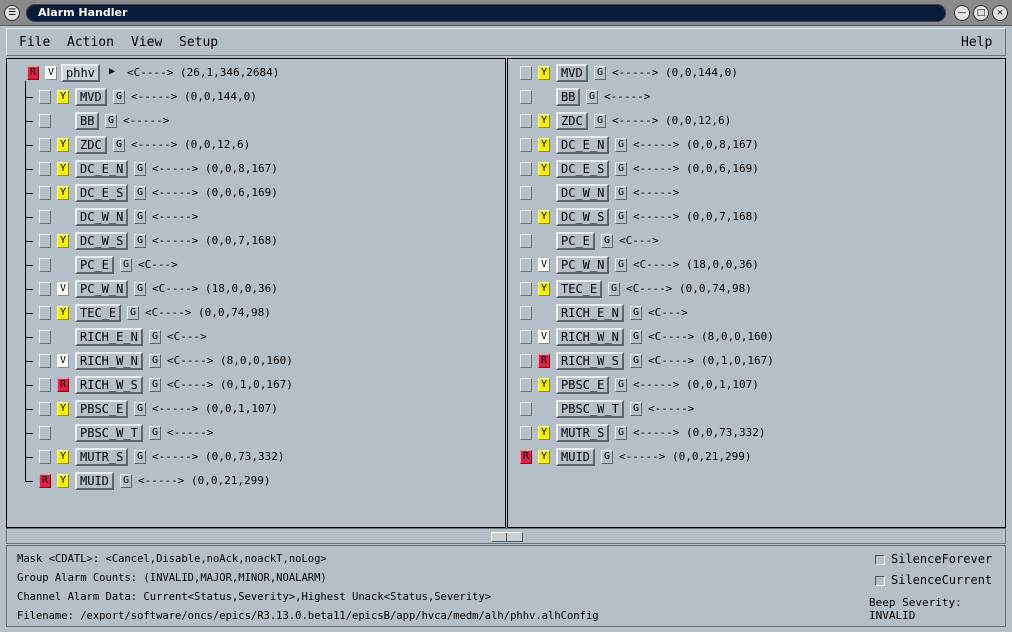  What do you see at coordinates (756, 313) in the screenshot?
I see `list-item-row: RICH_E_N G <C--->` at bounding box center [756, 313].